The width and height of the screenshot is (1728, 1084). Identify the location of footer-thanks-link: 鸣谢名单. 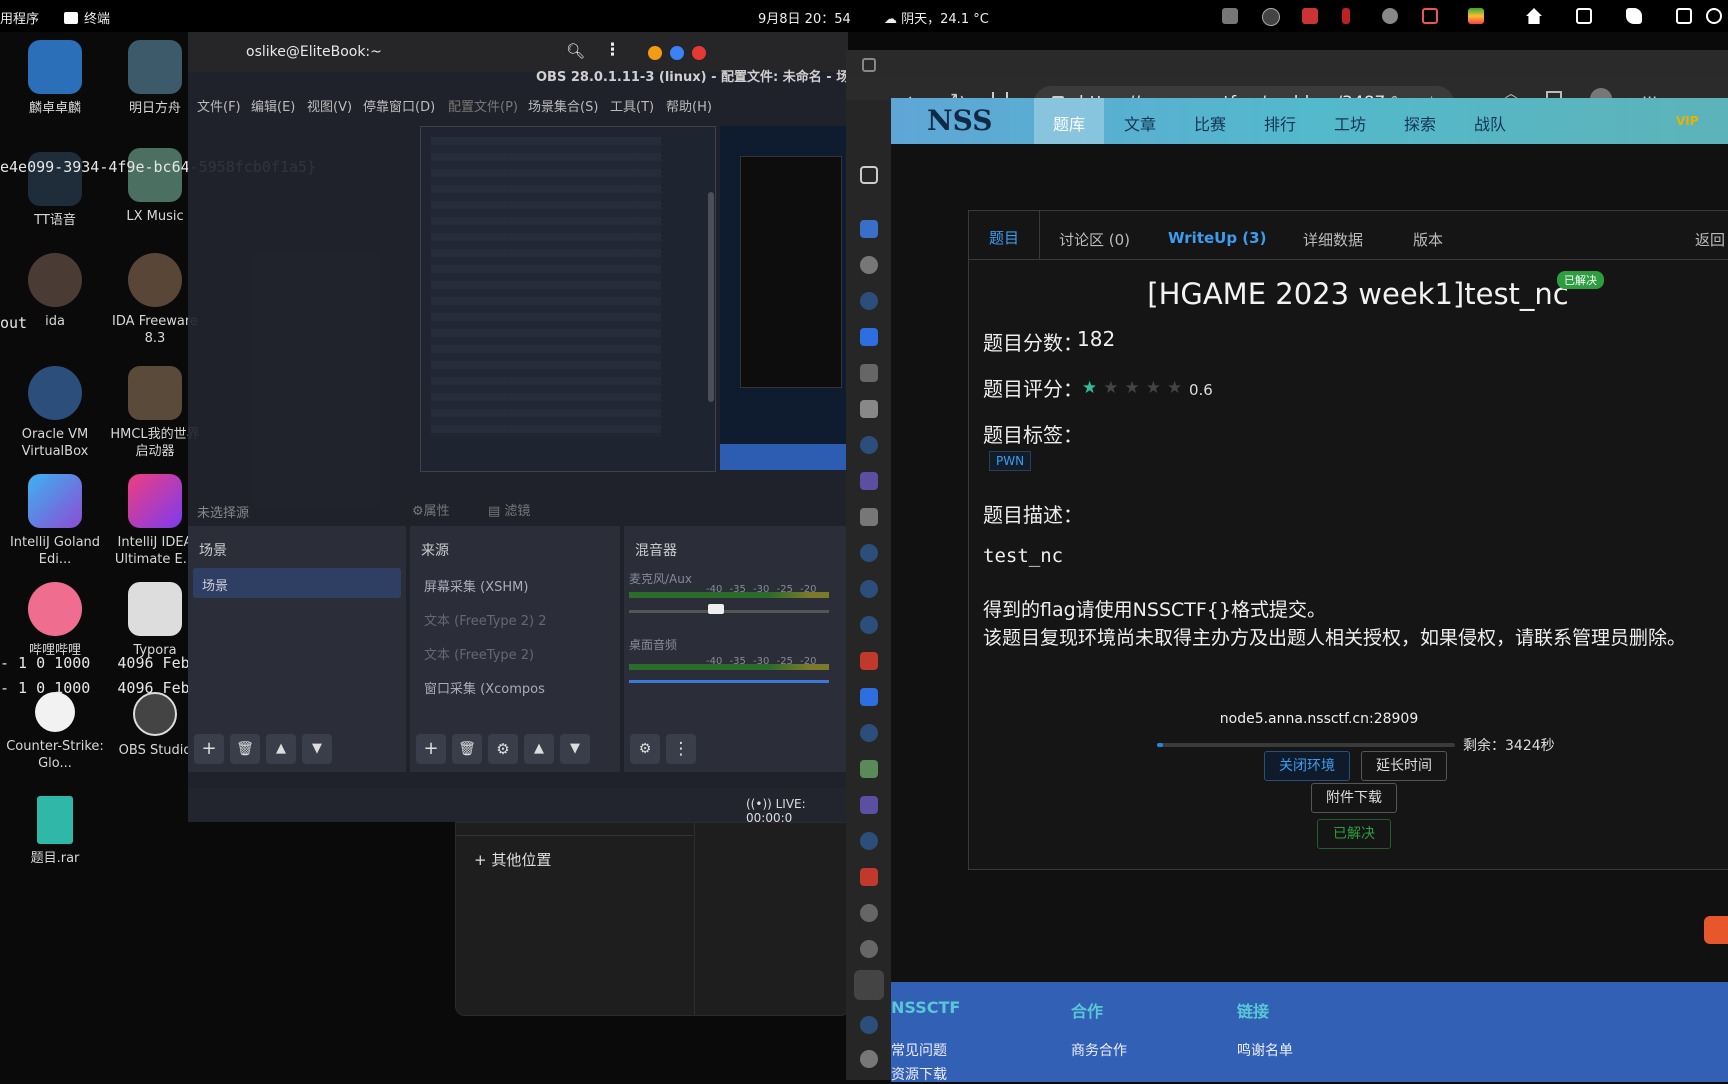
(1265, 1050).